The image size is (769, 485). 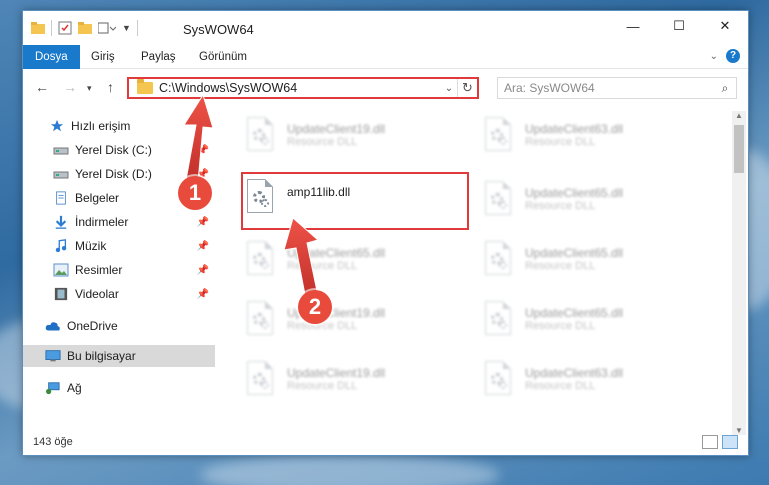 What do you see at coordinates (725, 56) in the screenshot?
I see `ribbon-right-controls: ⌄ ?` at bounding box center [725, 56].